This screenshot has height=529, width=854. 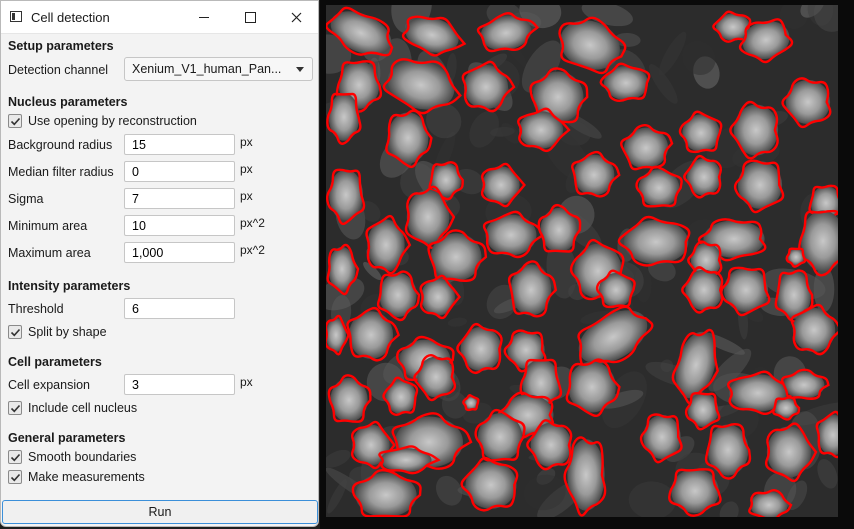 I want to click on minimize-button, so click(x=204, y=17).